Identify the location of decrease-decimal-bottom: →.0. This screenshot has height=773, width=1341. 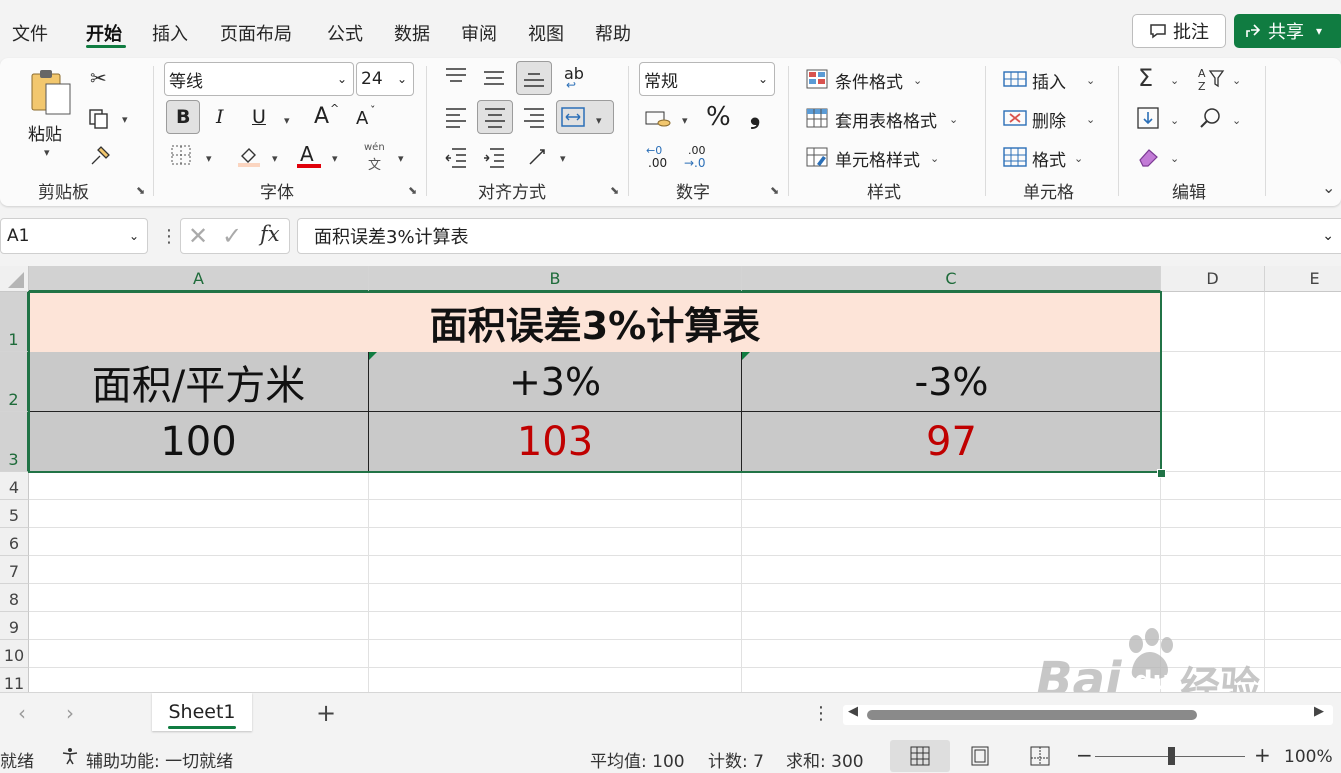
(695, 163).